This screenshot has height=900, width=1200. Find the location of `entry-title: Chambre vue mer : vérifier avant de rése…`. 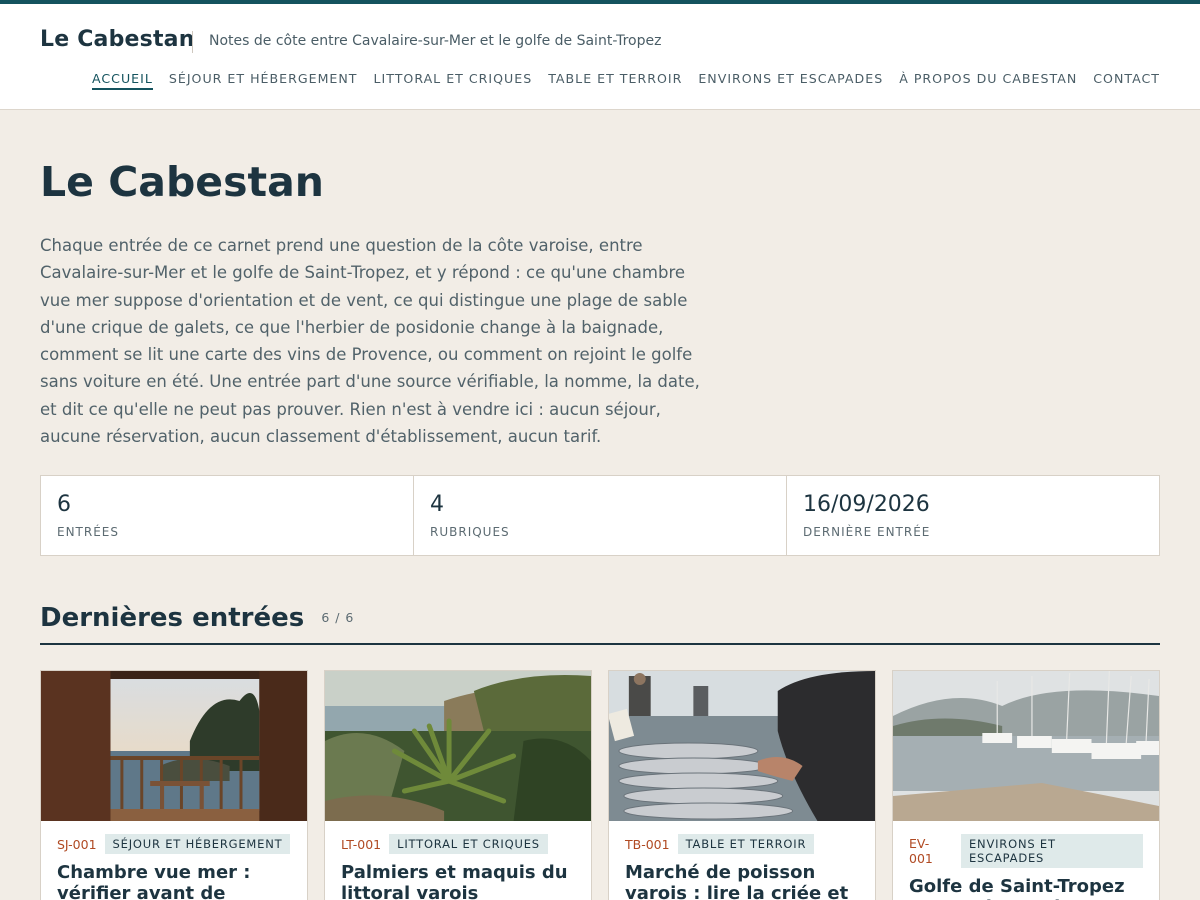

entry-title: Chambre vue mer : vérifier avant de rése… is located at coordinates (174, 877).